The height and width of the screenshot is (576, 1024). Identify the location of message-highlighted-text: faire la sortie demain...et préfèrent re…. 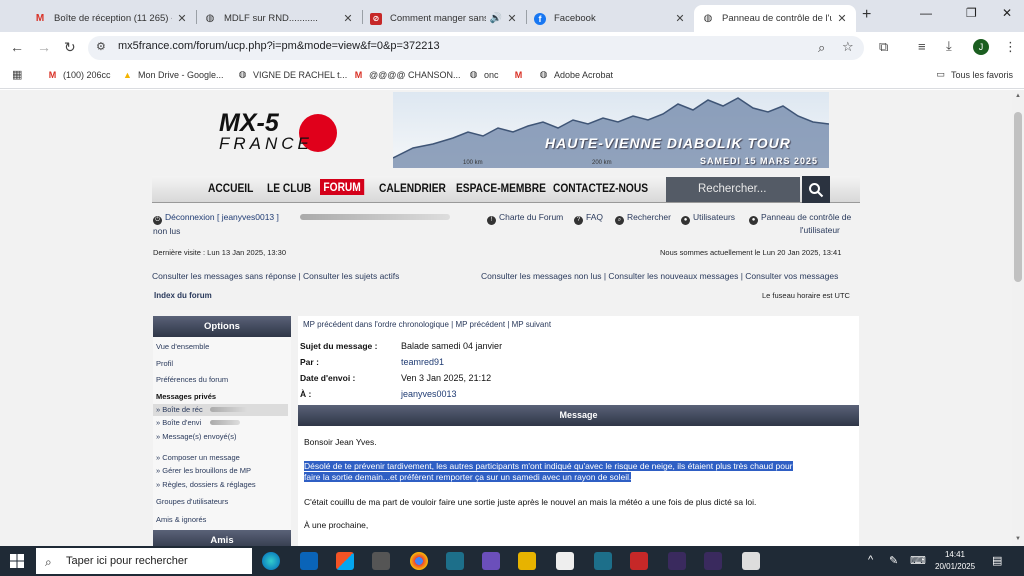
(468, 477).